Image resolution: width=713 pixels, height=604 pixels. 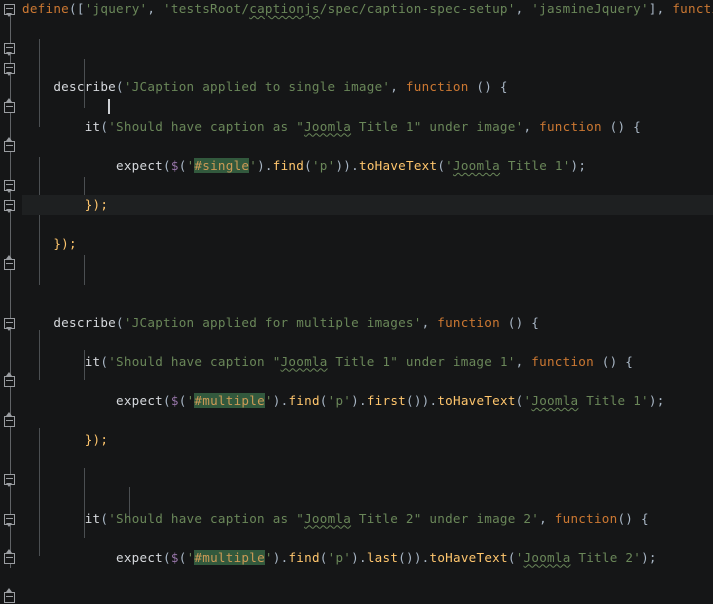 I want to click on token-string: 'Joomla Title 2', so click(x=578, y=557).